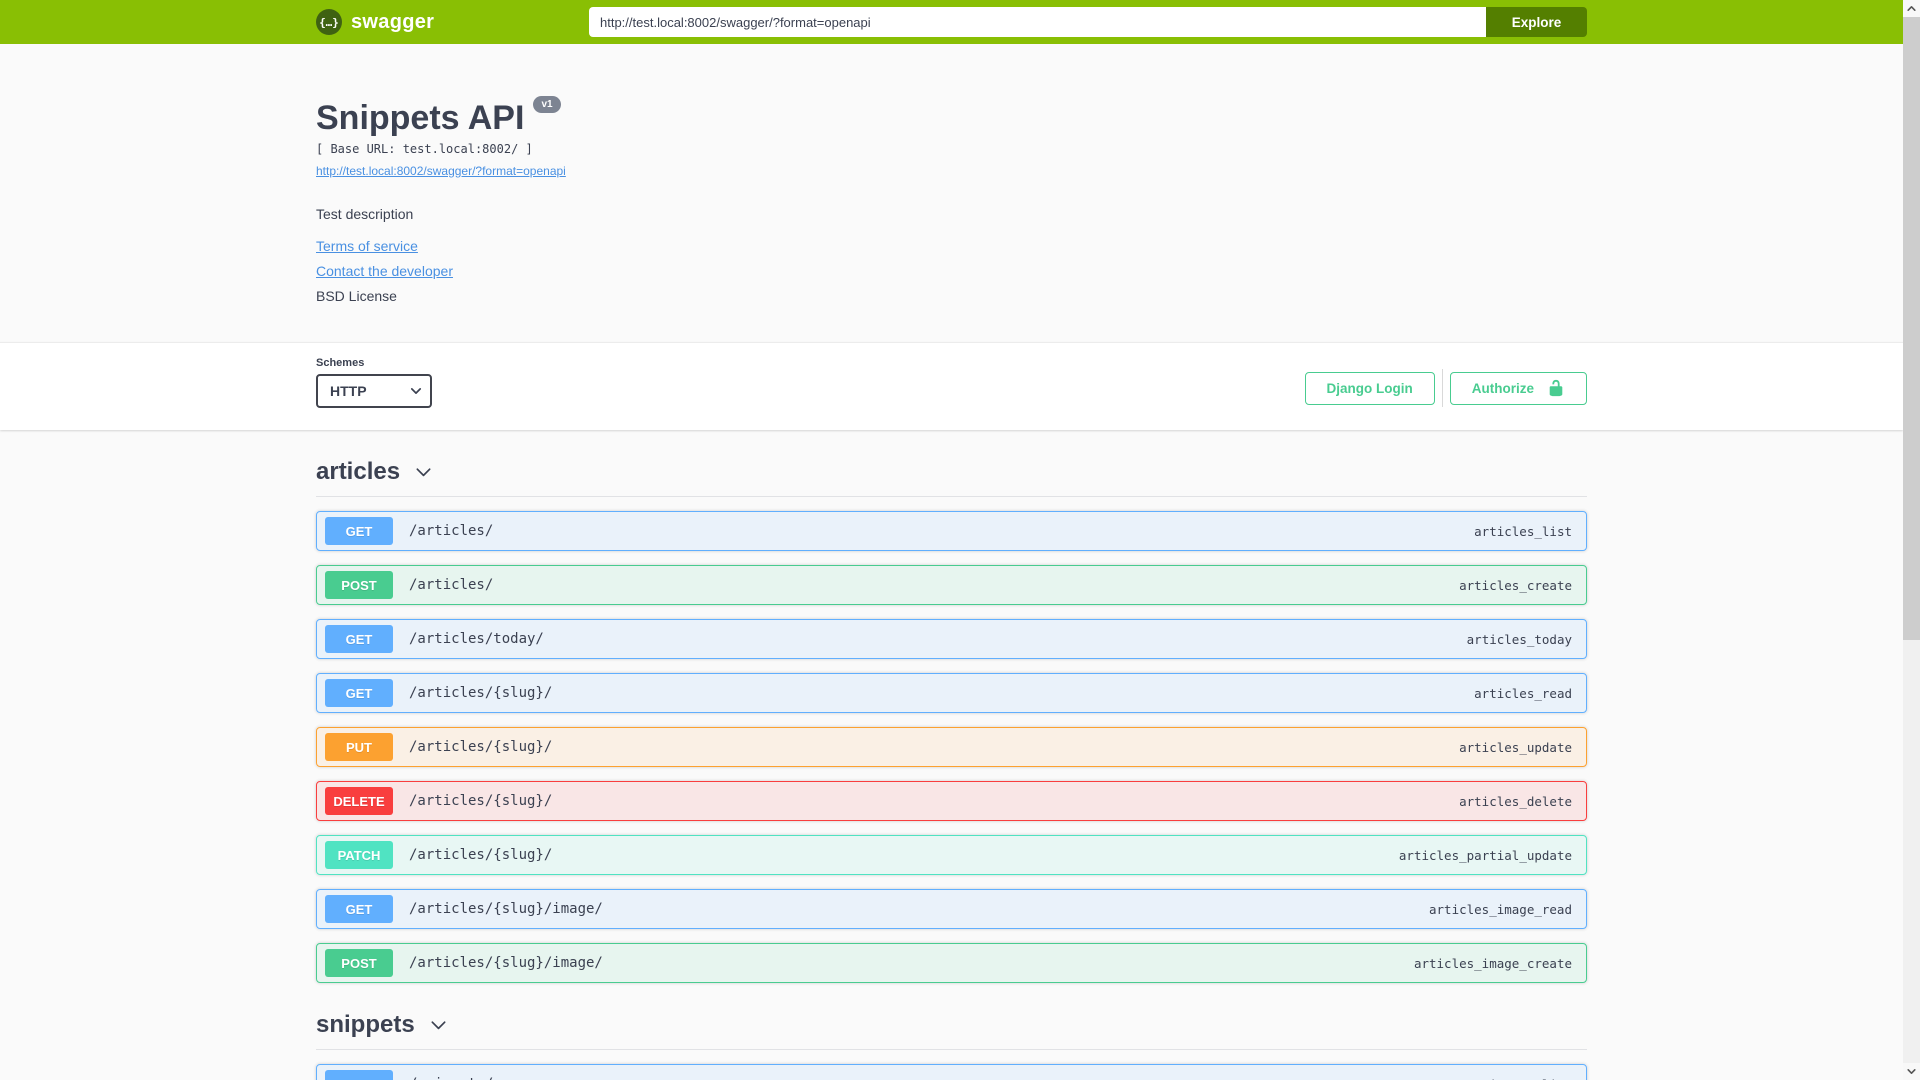 The image size is (1920, 1080). What do you see at coordinates (951, 1030) in the screenshot?
I see `section-header-snippets: snippets` at bounding box center [951, 1030].